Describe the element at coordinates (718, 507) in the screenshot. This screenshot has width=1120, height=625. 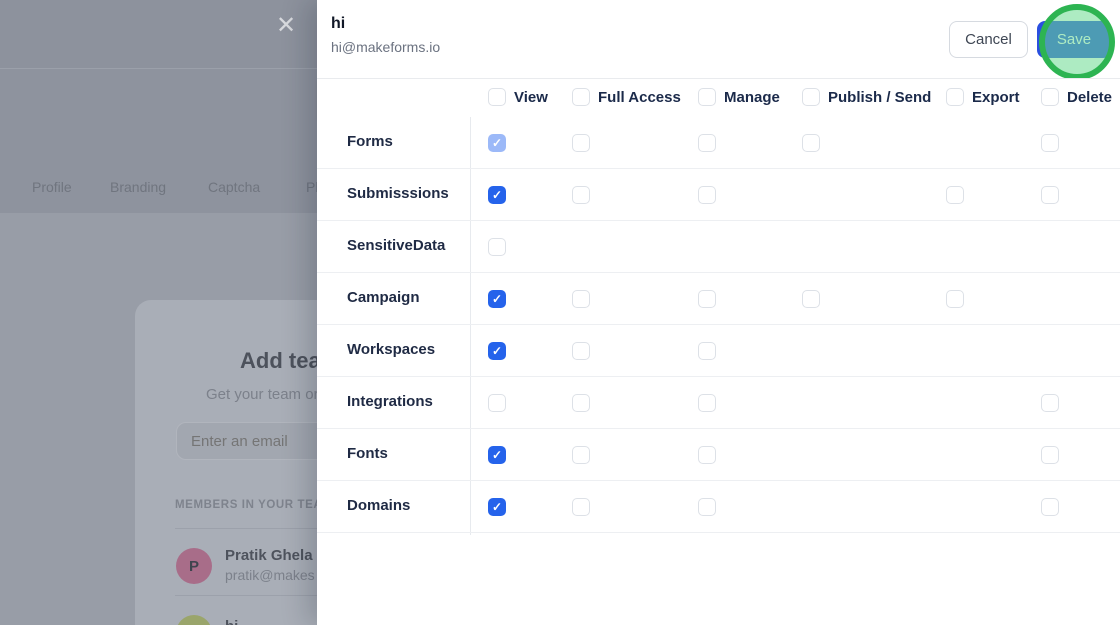
I see `table-row: Domains ✓` at that location.